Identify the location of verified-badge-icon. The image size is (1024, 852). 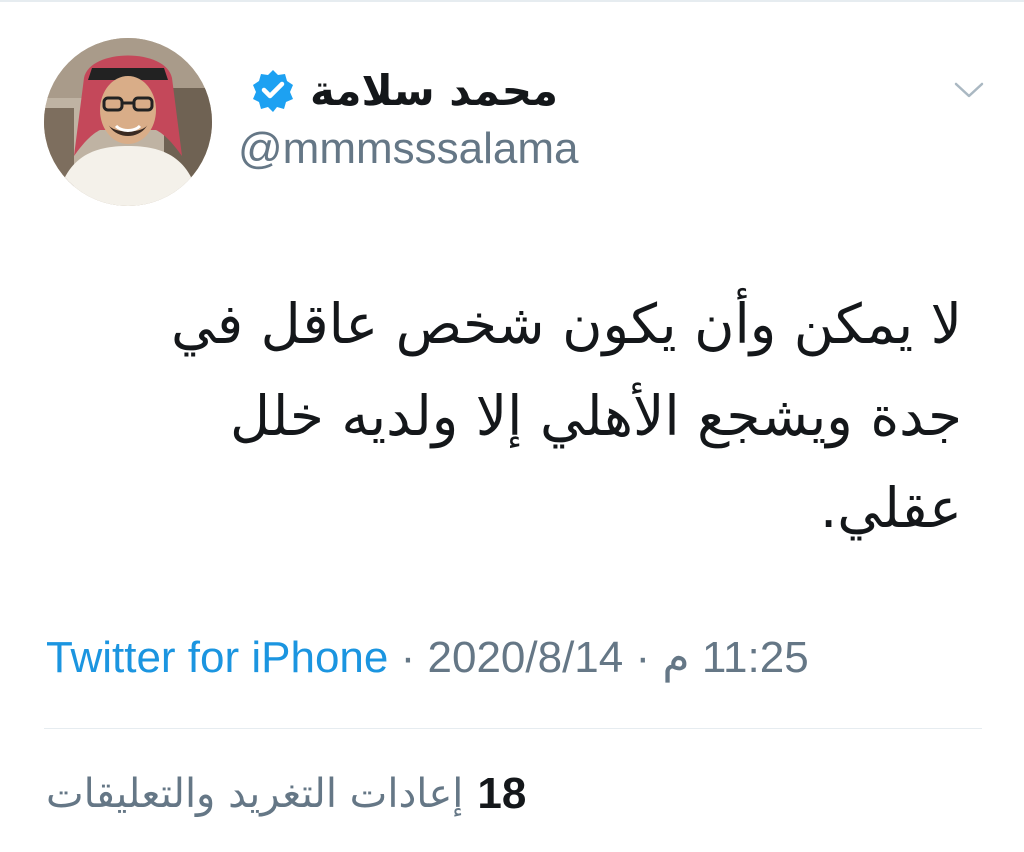
(273, 90).